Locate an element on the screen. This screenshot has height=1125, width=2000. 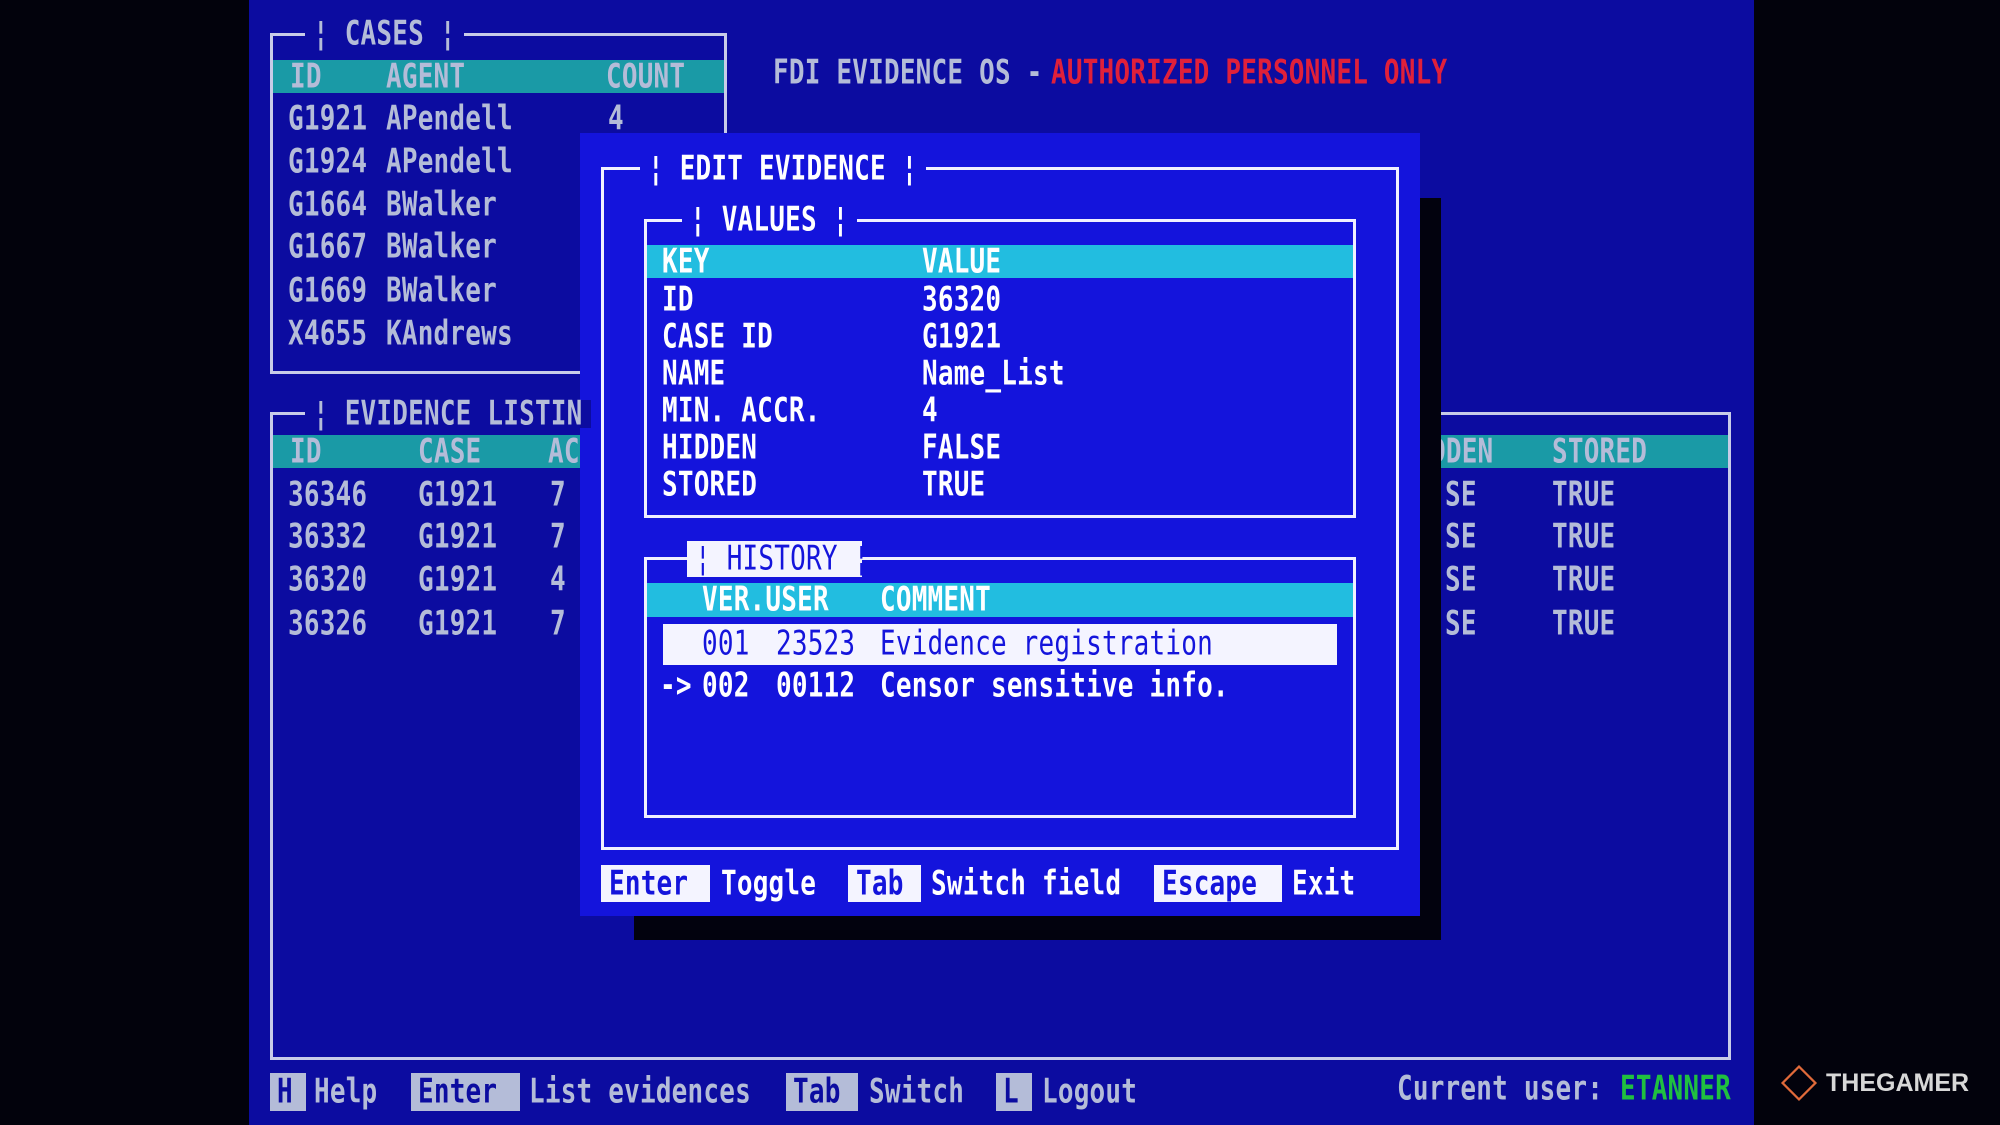
value-field: 36320 is located at coordinates (961, 300).